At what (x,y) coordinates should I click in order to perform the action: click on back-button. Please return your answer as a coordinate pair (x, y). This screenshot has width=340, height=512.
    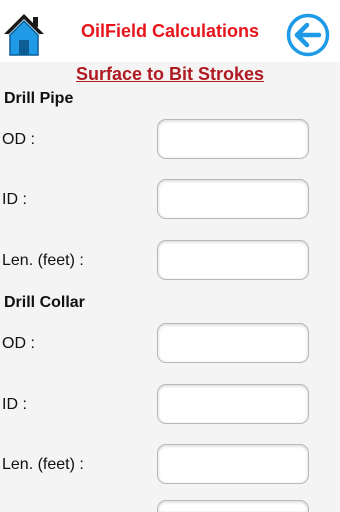
    Looking at the image, I should click on (308, 35).